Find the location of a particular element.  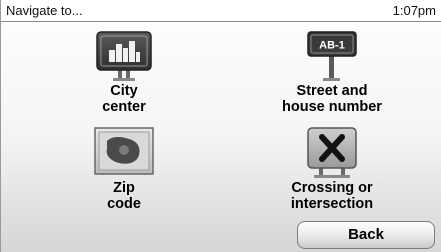

city-skyline-sign-icon is located at coordinates (124, 56).